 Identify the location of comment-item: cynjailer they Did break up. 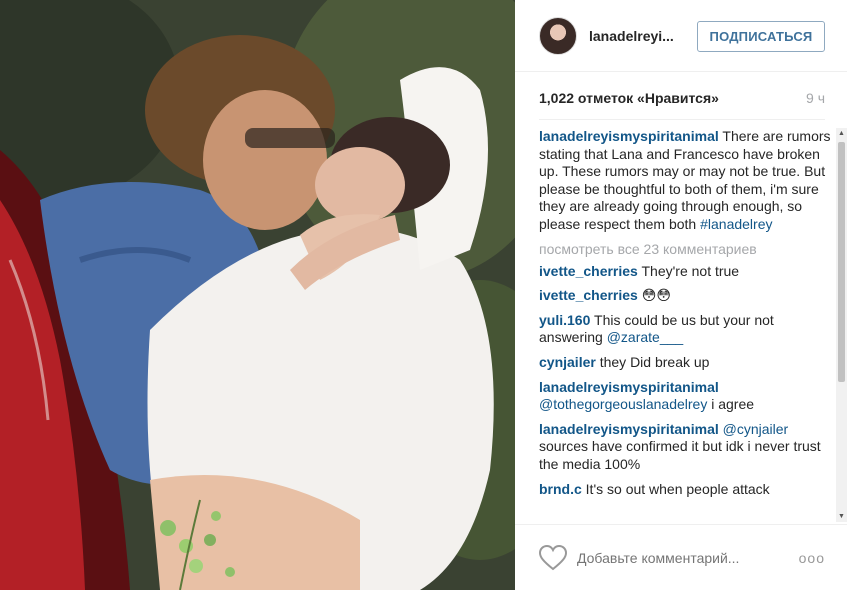
(686, 363).